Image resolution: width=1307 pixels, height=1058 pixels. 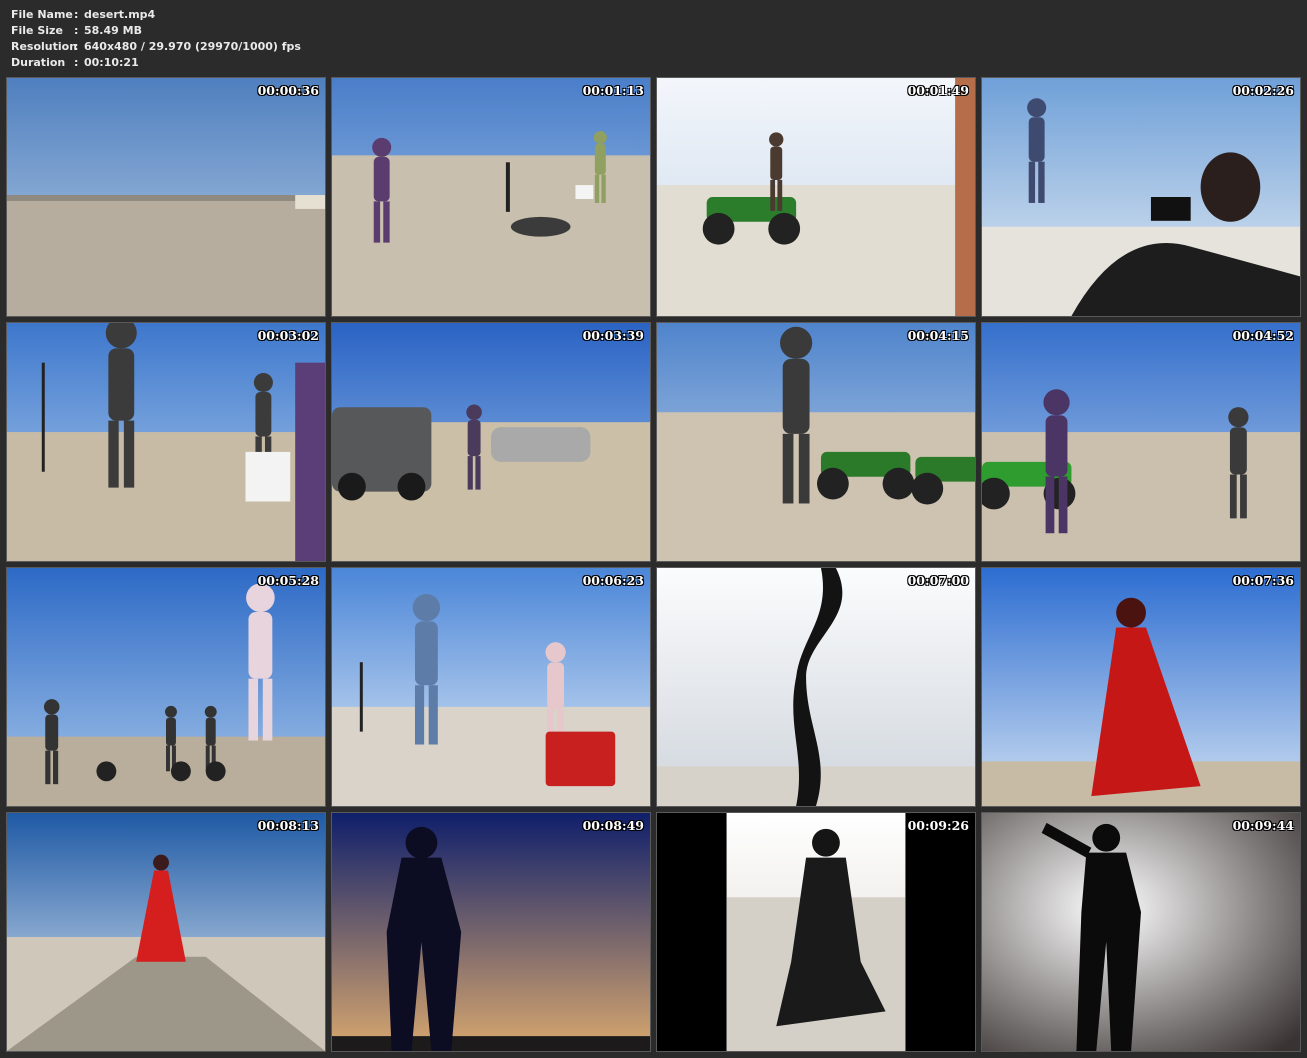 I want to click on video-thumbnail: 00:07:00, so click(x=816, y=687).